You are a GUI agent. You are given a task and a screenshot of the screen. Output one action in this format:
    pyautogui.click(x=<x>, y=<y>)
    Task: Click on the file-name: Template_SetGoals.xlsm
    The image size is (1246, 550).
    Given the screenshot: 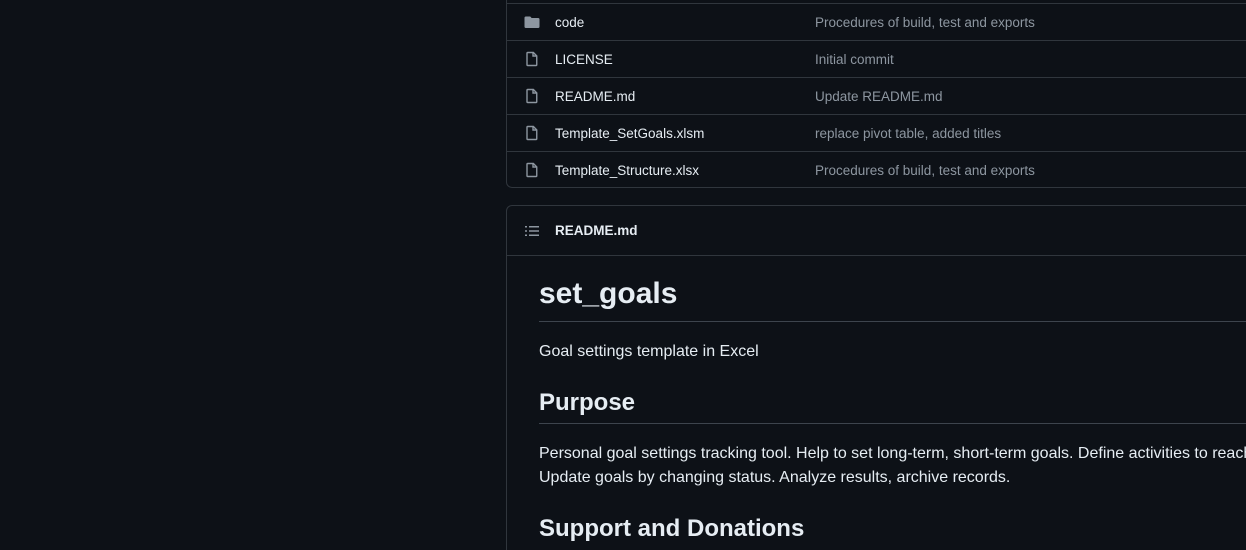 What is the action you would take?
    pyautogui.click(x=629, y=133)
    